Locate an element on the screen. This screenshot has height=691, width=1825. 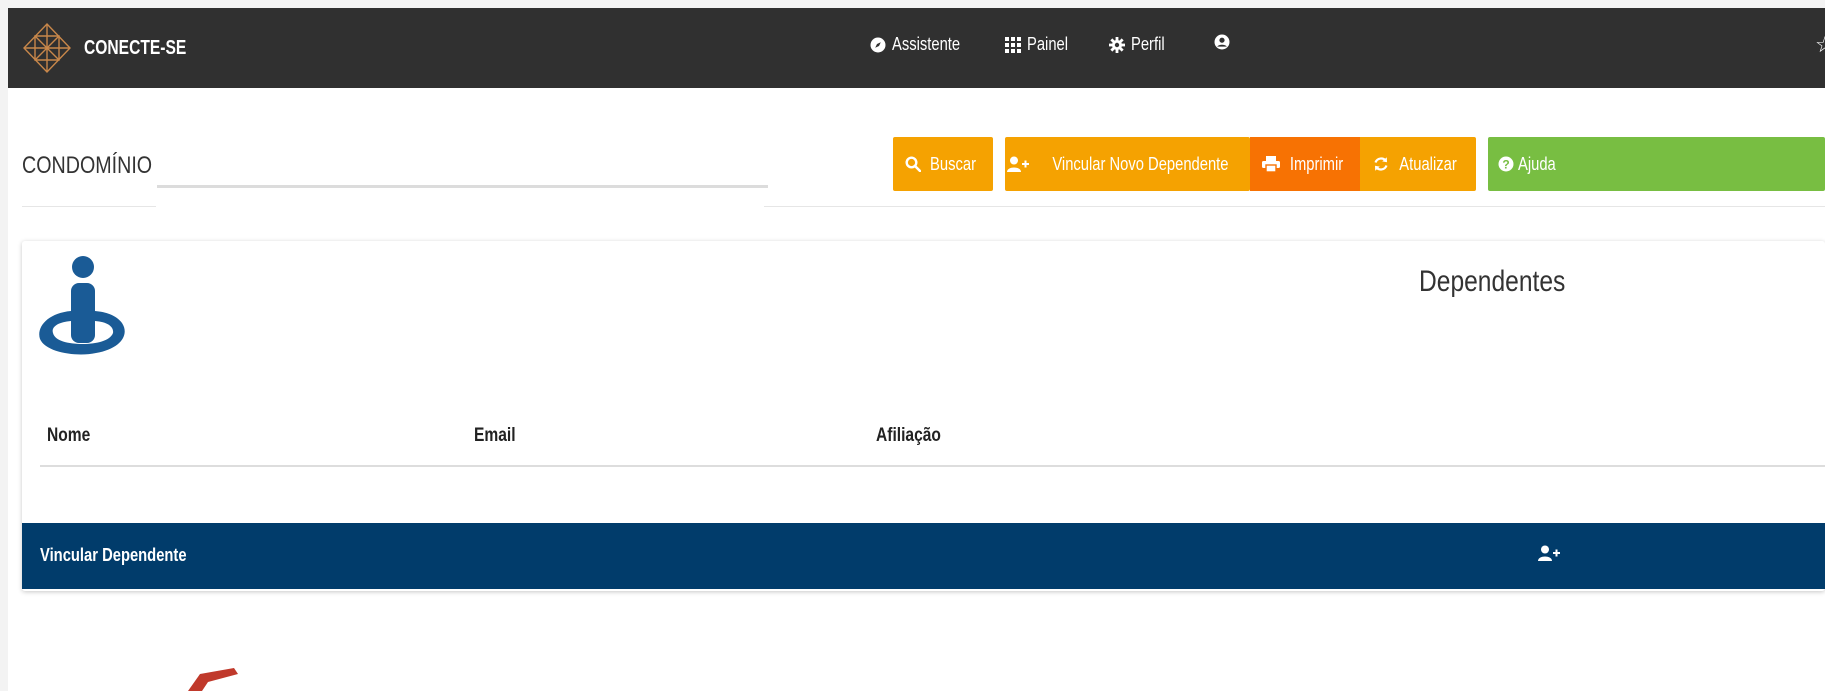
imprimir-label: Imprimir is located at coordinates (1316, 163).